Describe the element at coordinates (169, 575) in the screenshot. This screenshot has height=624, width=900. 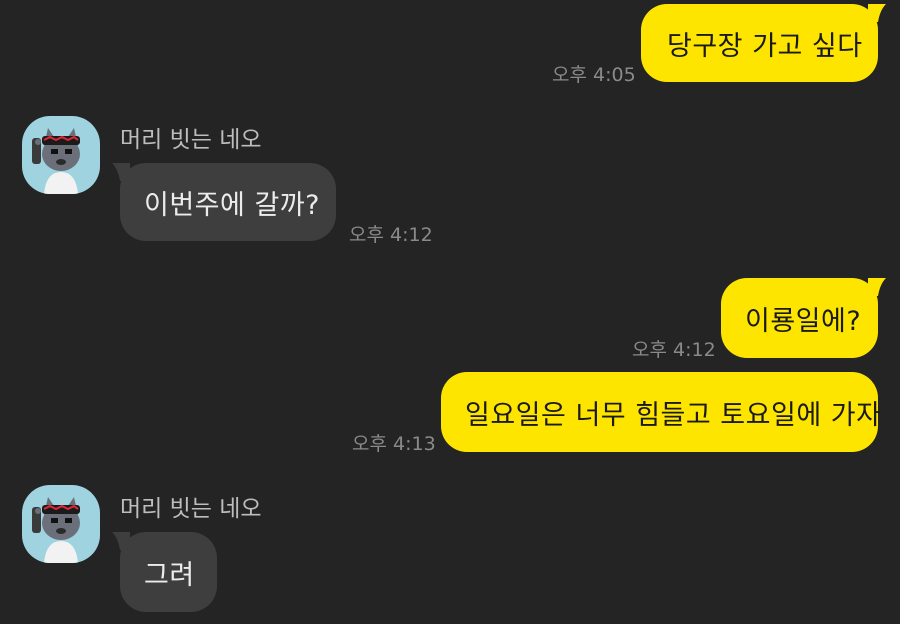
I see `message-text: 그려` at that location.